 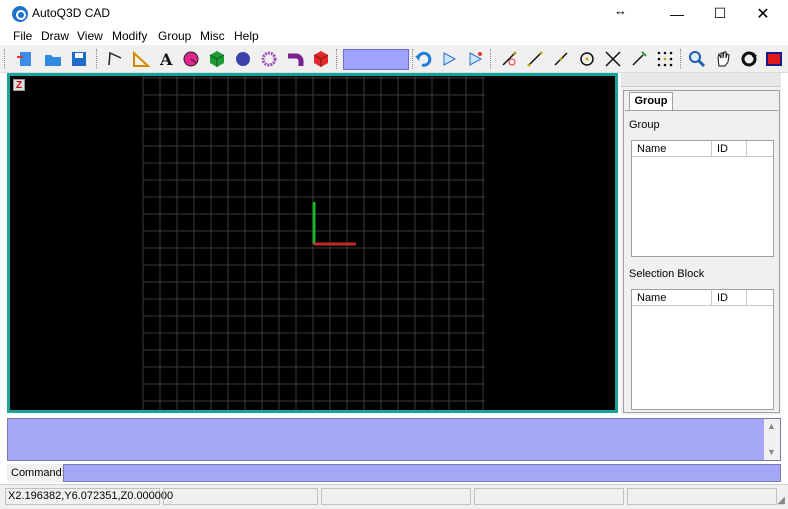 I want to click on line-icon, so click(x=535, y=59).